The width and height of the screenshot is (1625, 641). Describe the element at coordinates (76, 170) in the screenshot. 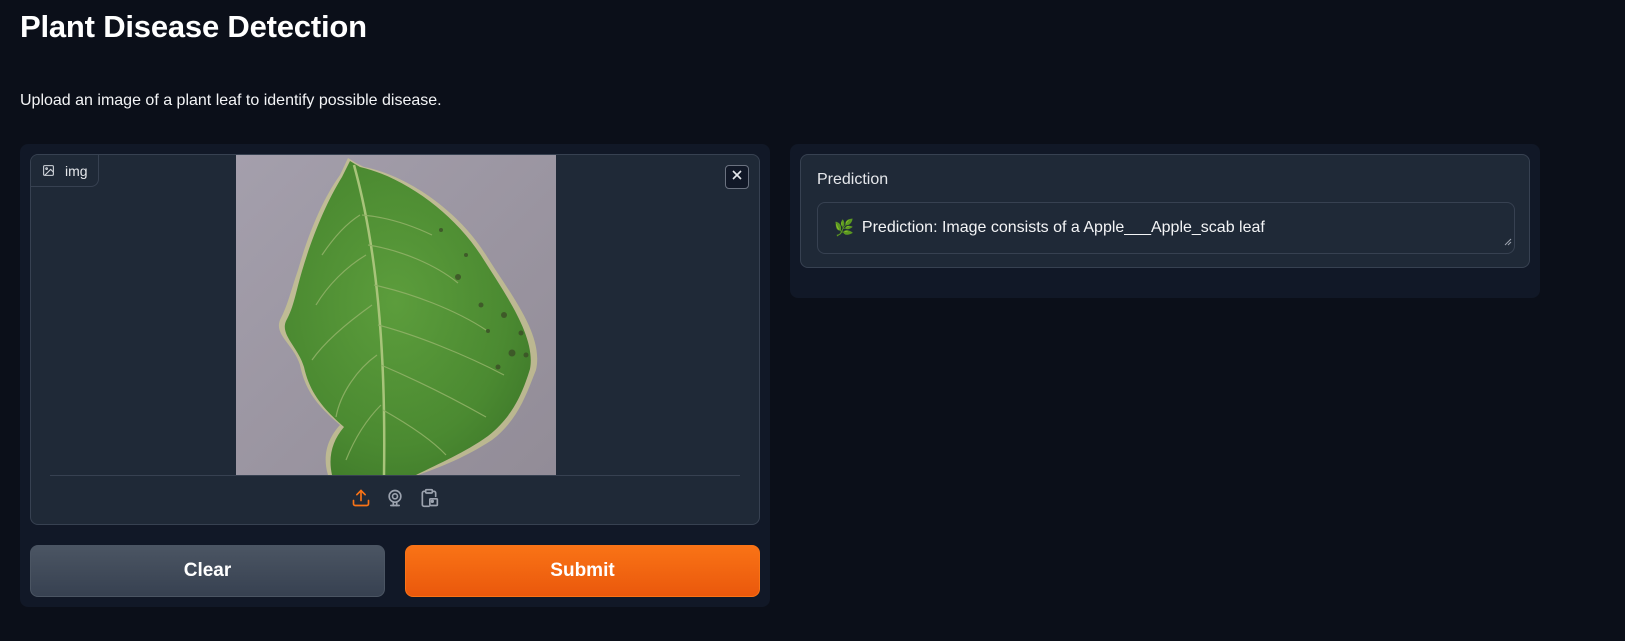

I see `image-input-label-text: img` at that location.